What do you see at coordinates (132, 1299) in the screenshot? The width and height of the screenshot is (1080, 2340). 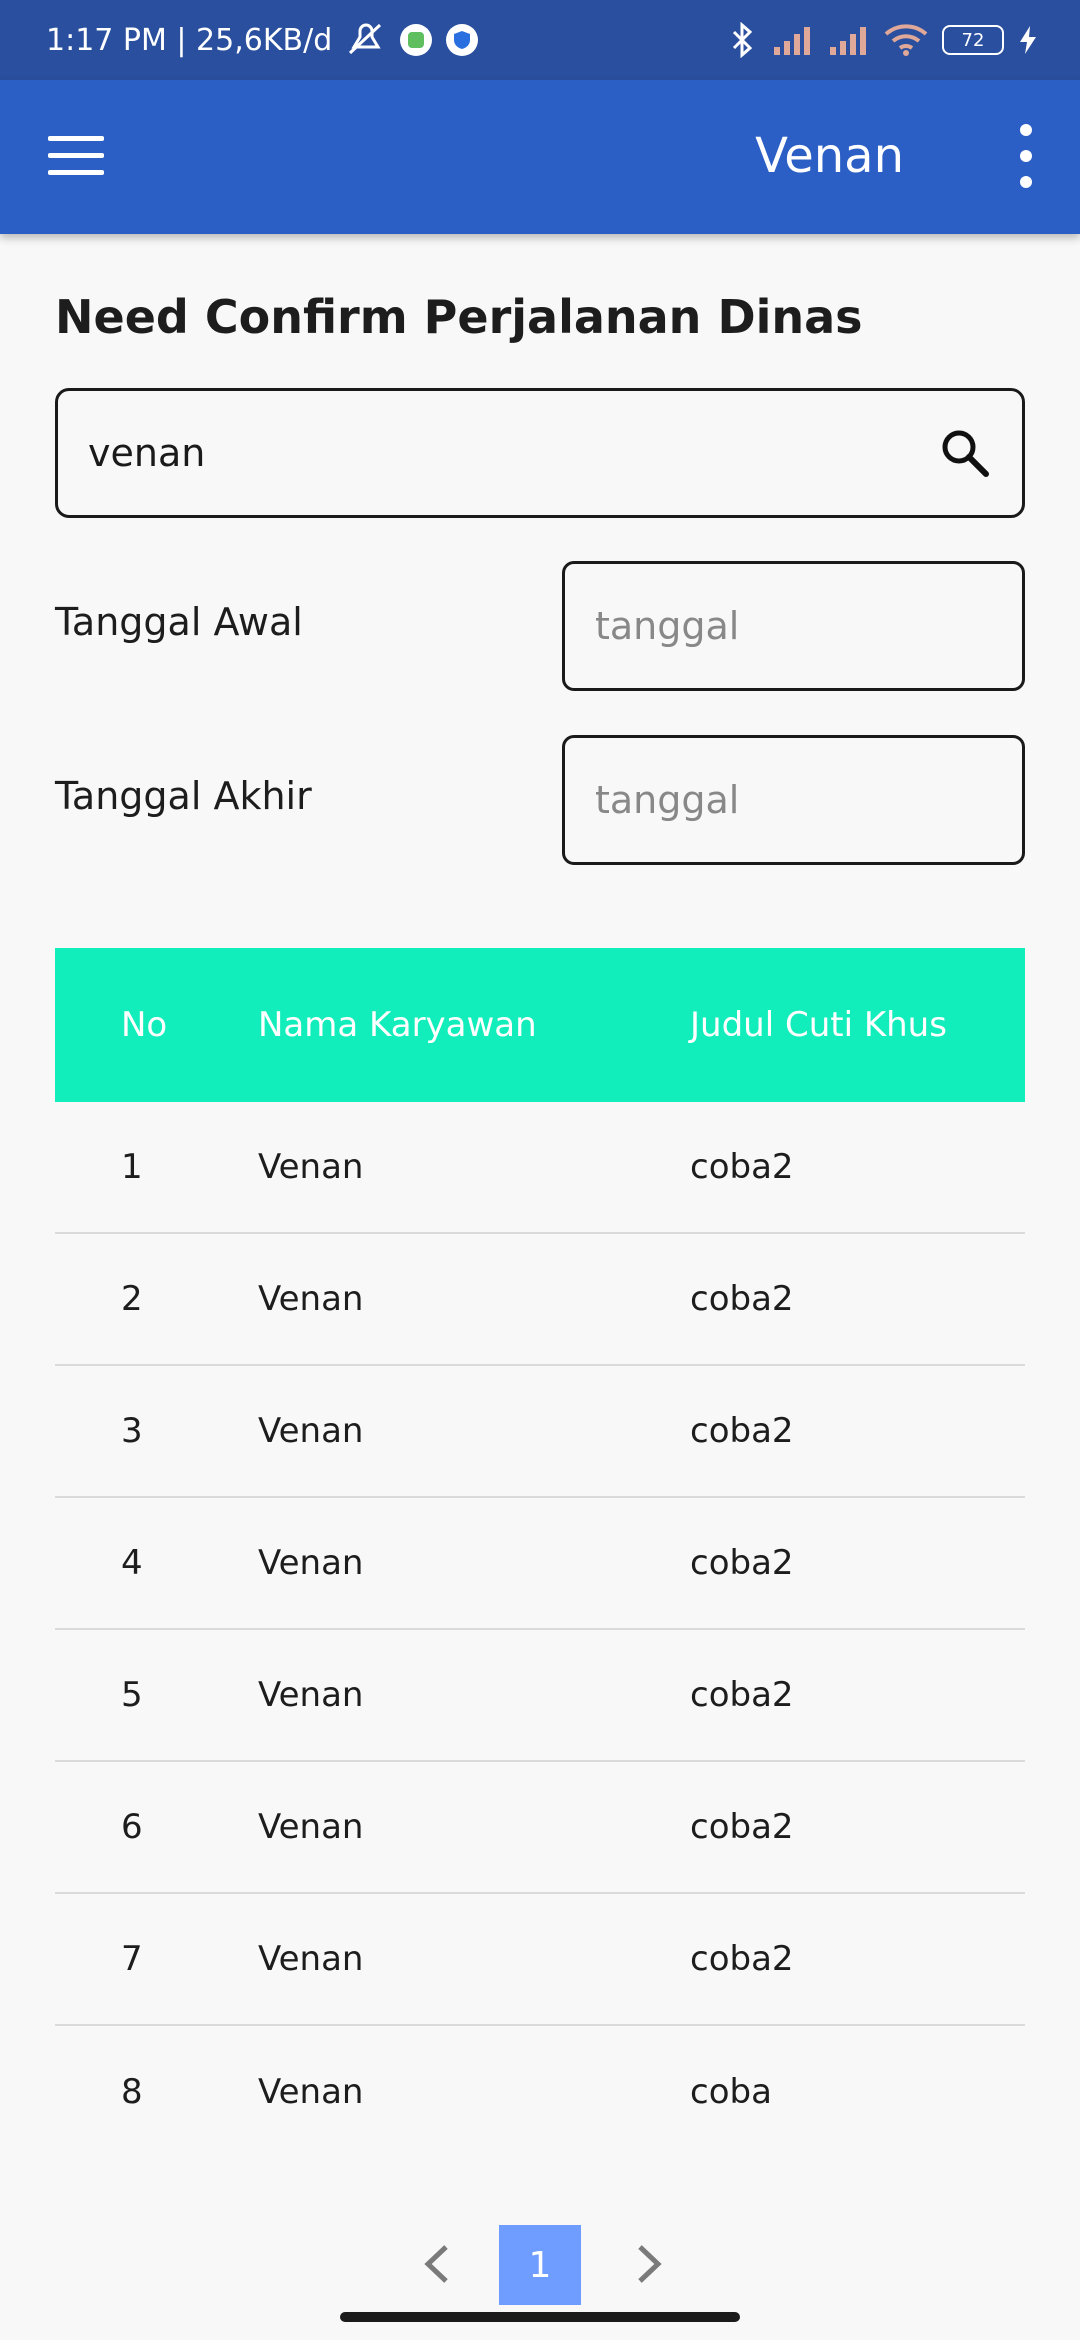 I see `cell-no: 2` at bounding box center [132, 1299].